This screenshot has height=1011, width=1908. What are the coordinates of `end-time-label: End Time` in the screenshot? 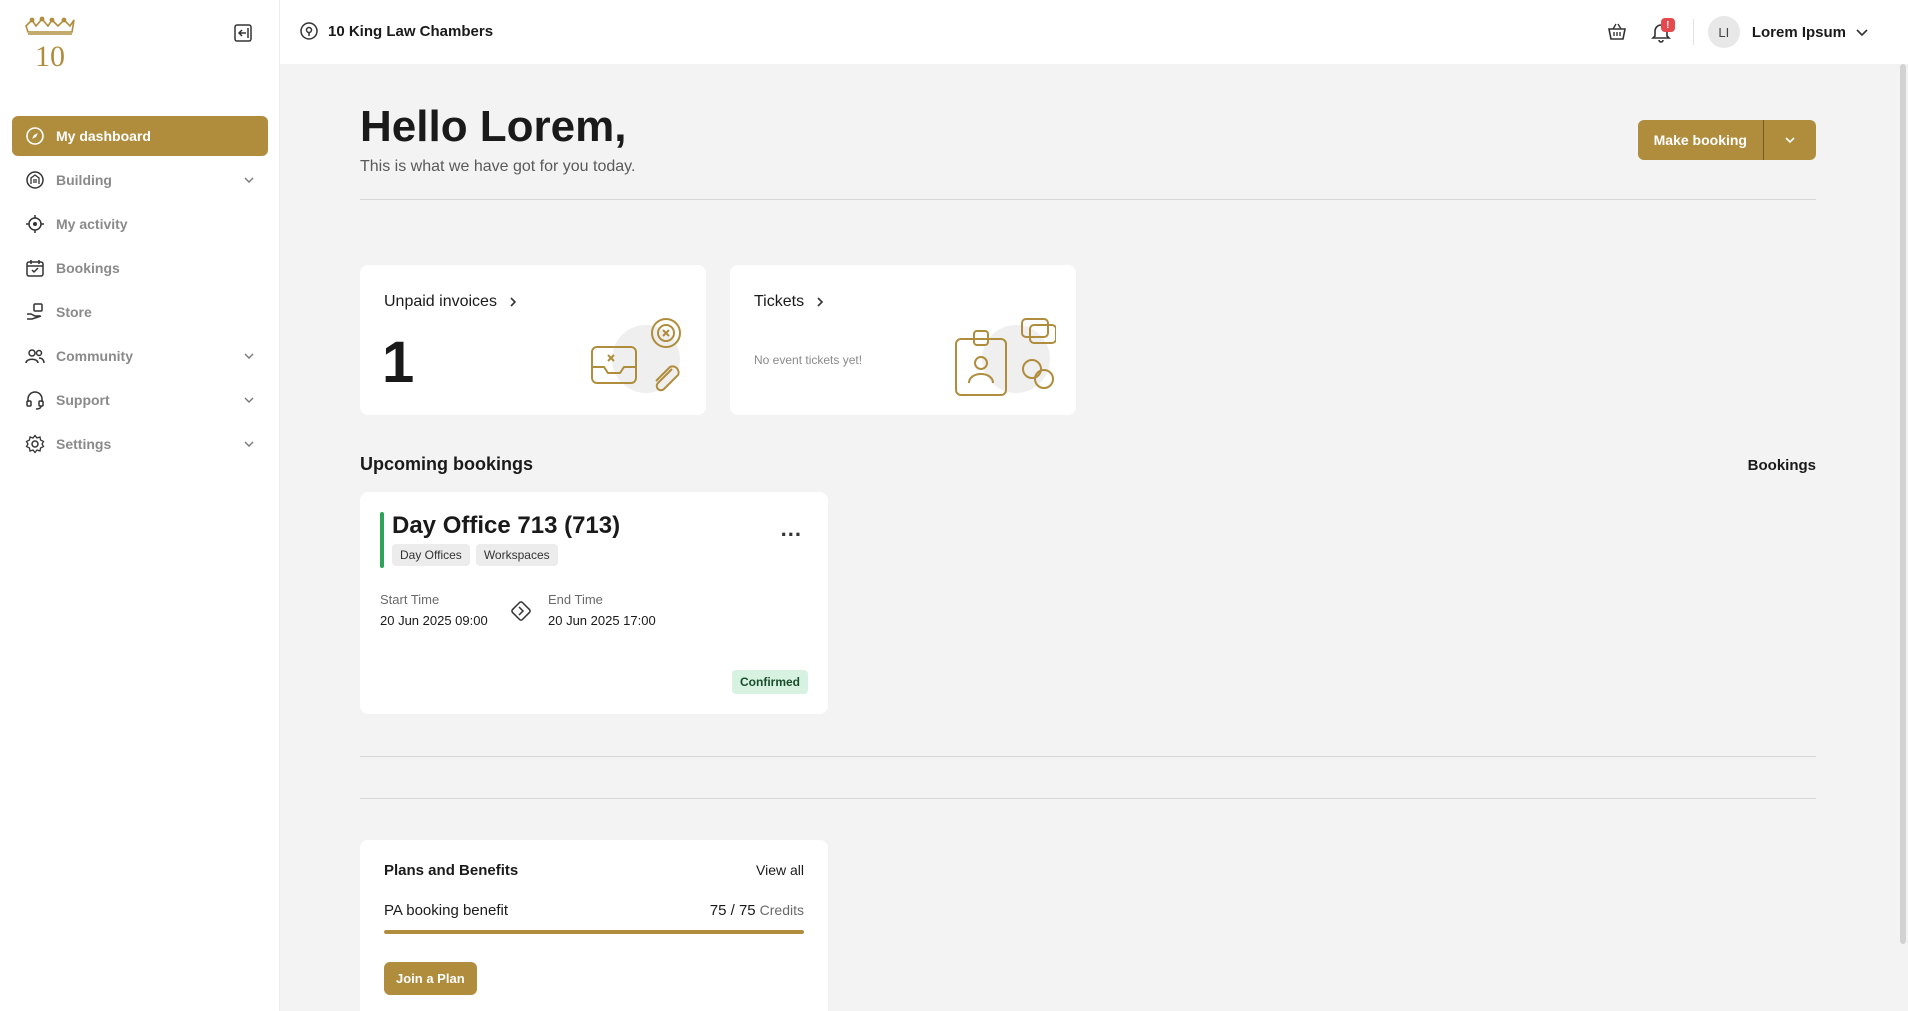 It's located at (575, 599).